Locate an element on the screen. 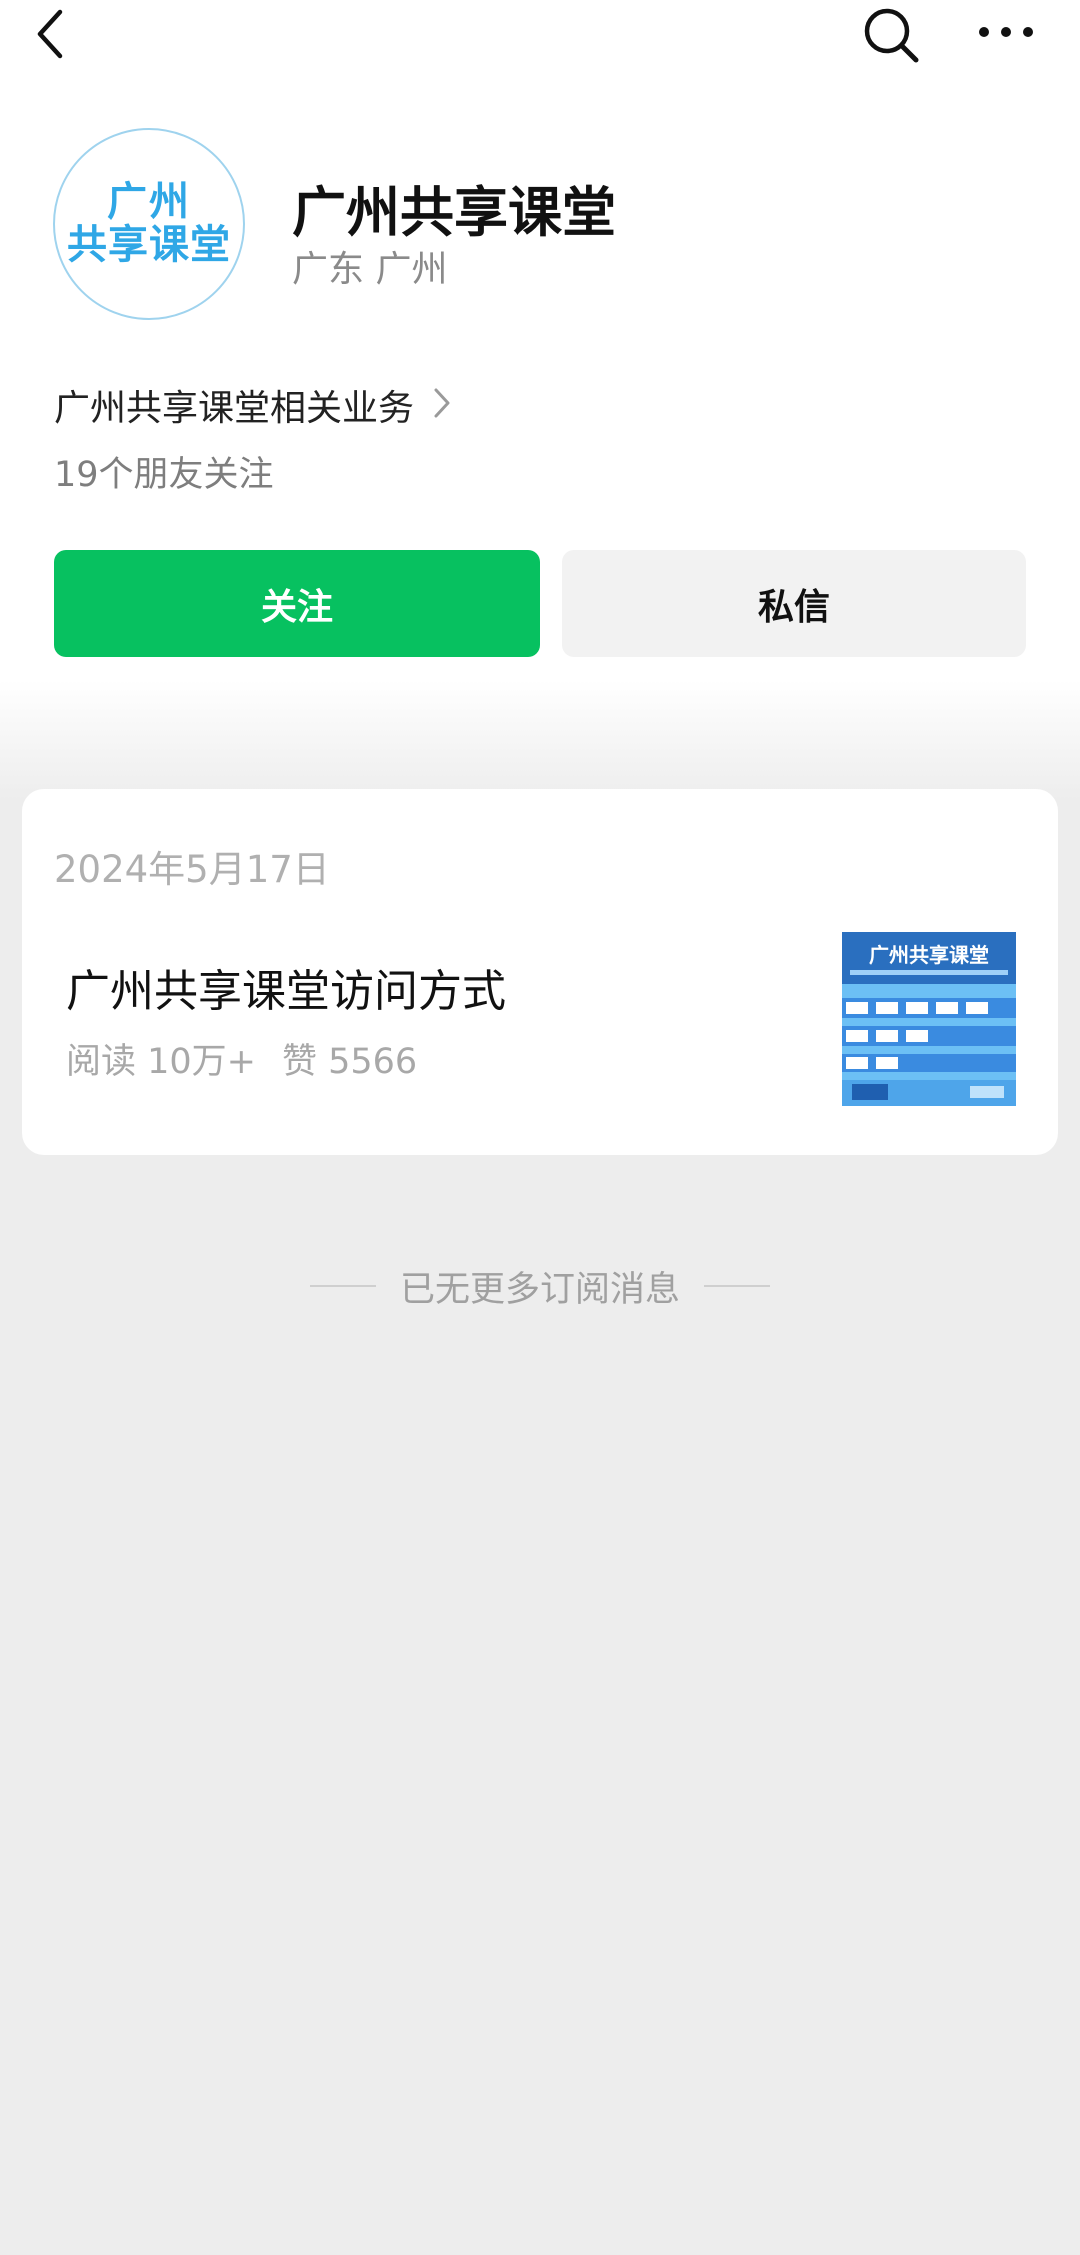 This screenshot has width=1080, height=2255. follow-button: 关注 is located at coordinates (297, 603).